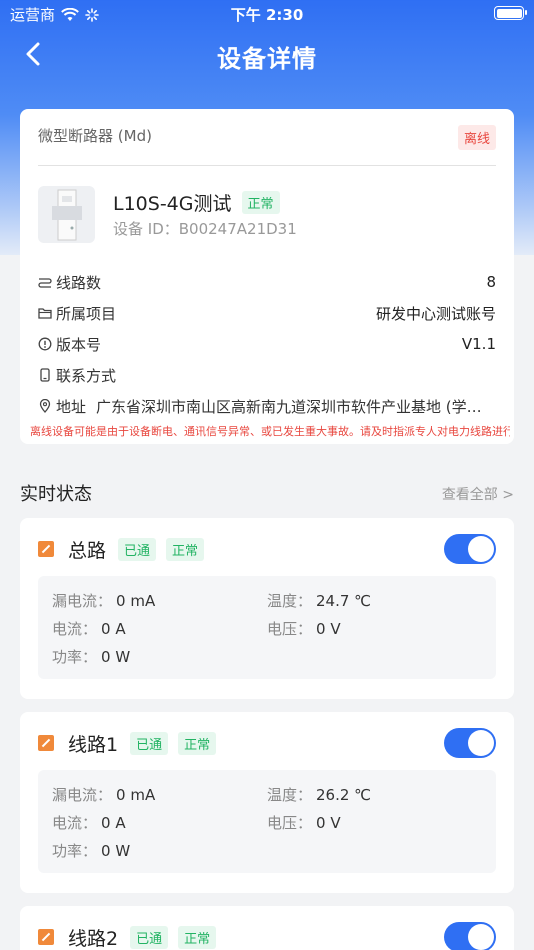 The image size is (534, 950). I want to click on device-id: 设备 ID：B00247A21D31, so click(205, 228).